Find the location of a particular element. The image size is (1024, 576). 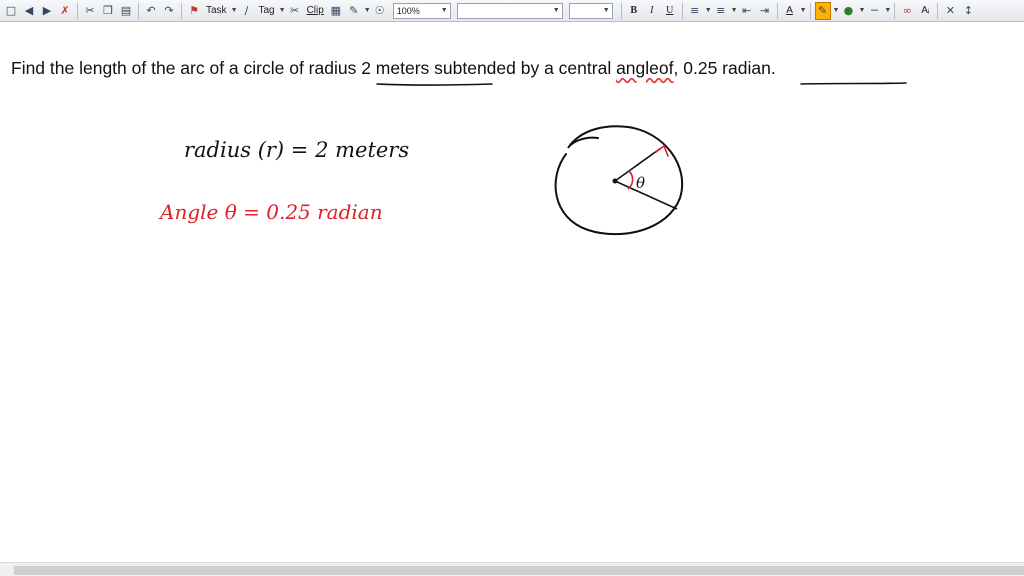

circle-sketch is located at coordinates (619, 180).